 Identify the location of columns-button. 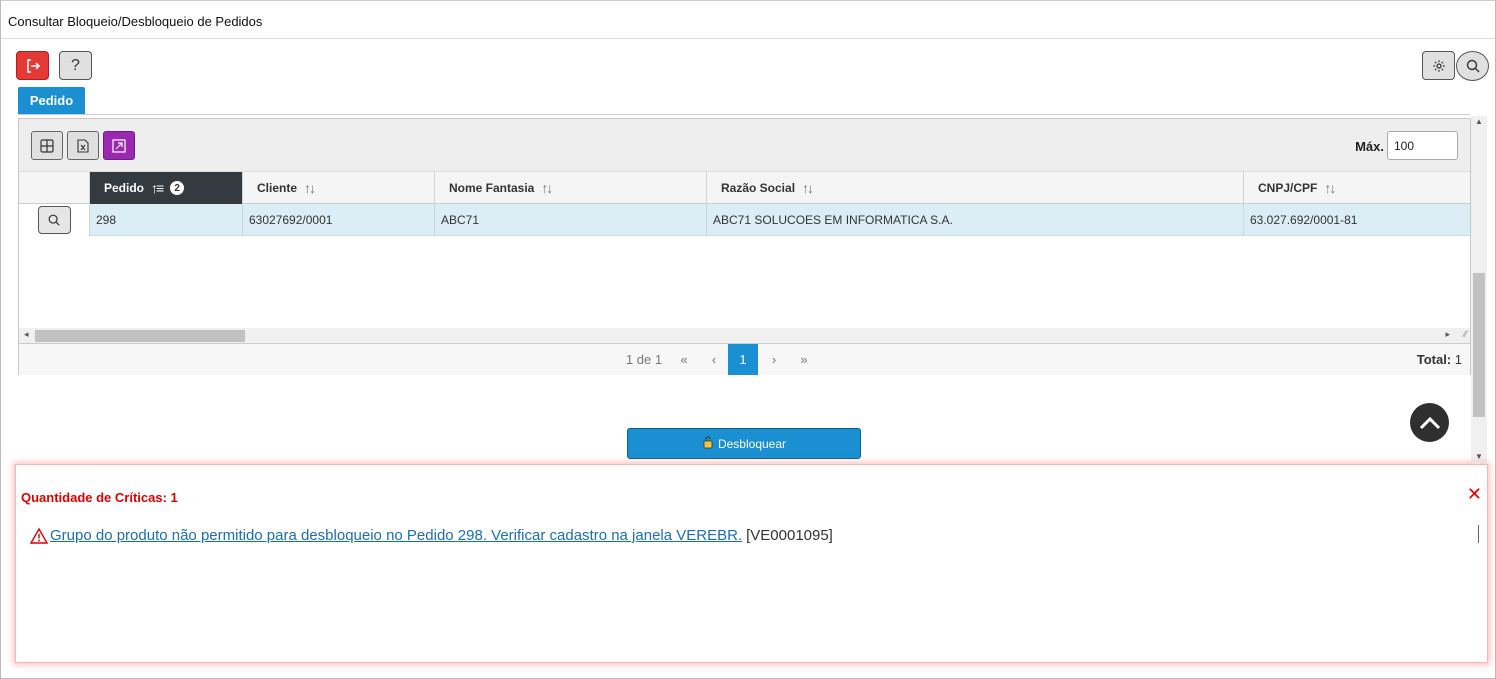
(47, 145).